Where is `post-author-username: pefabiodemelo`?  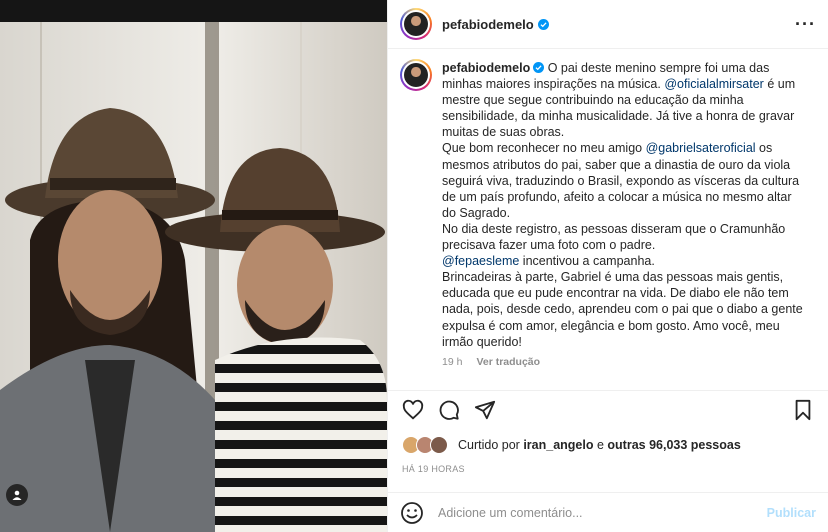
post-author-username: pefabiodemelo is located at coordinates (488, 24).